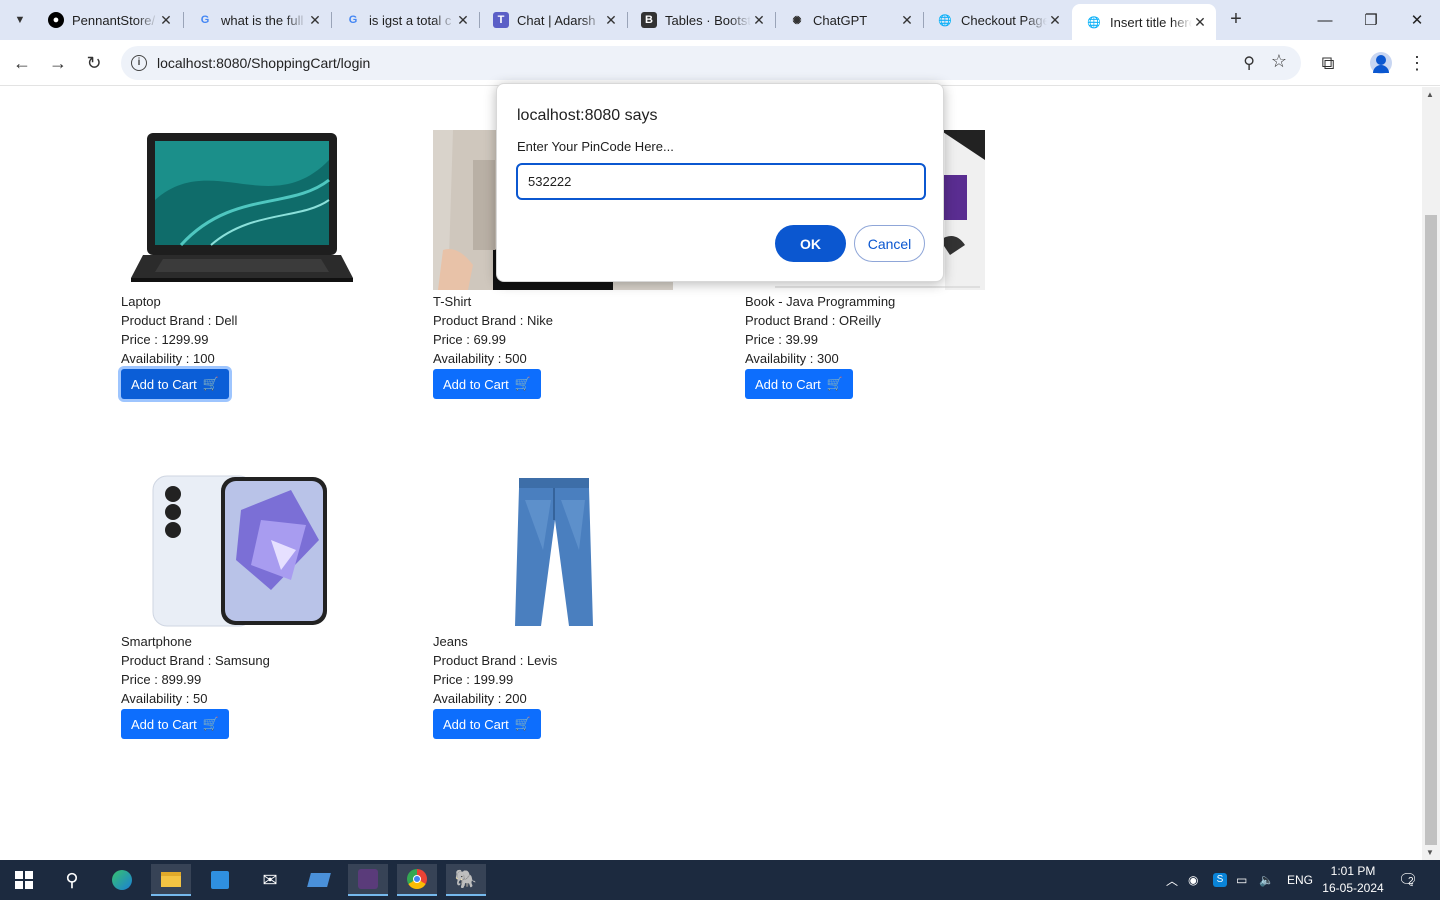  I want to click on product-name: Smartphone, so click(156, 641).